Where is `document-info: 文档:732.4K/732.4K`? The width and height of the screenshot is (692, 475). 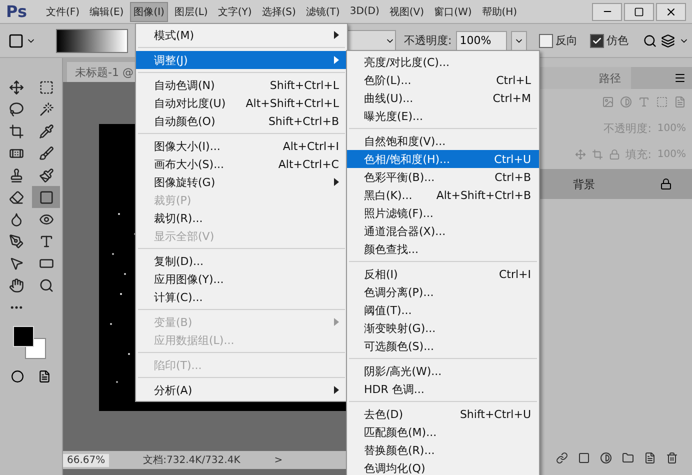 document-info: 文档:732.4K/732.4K is located at coordinates (191, 460).